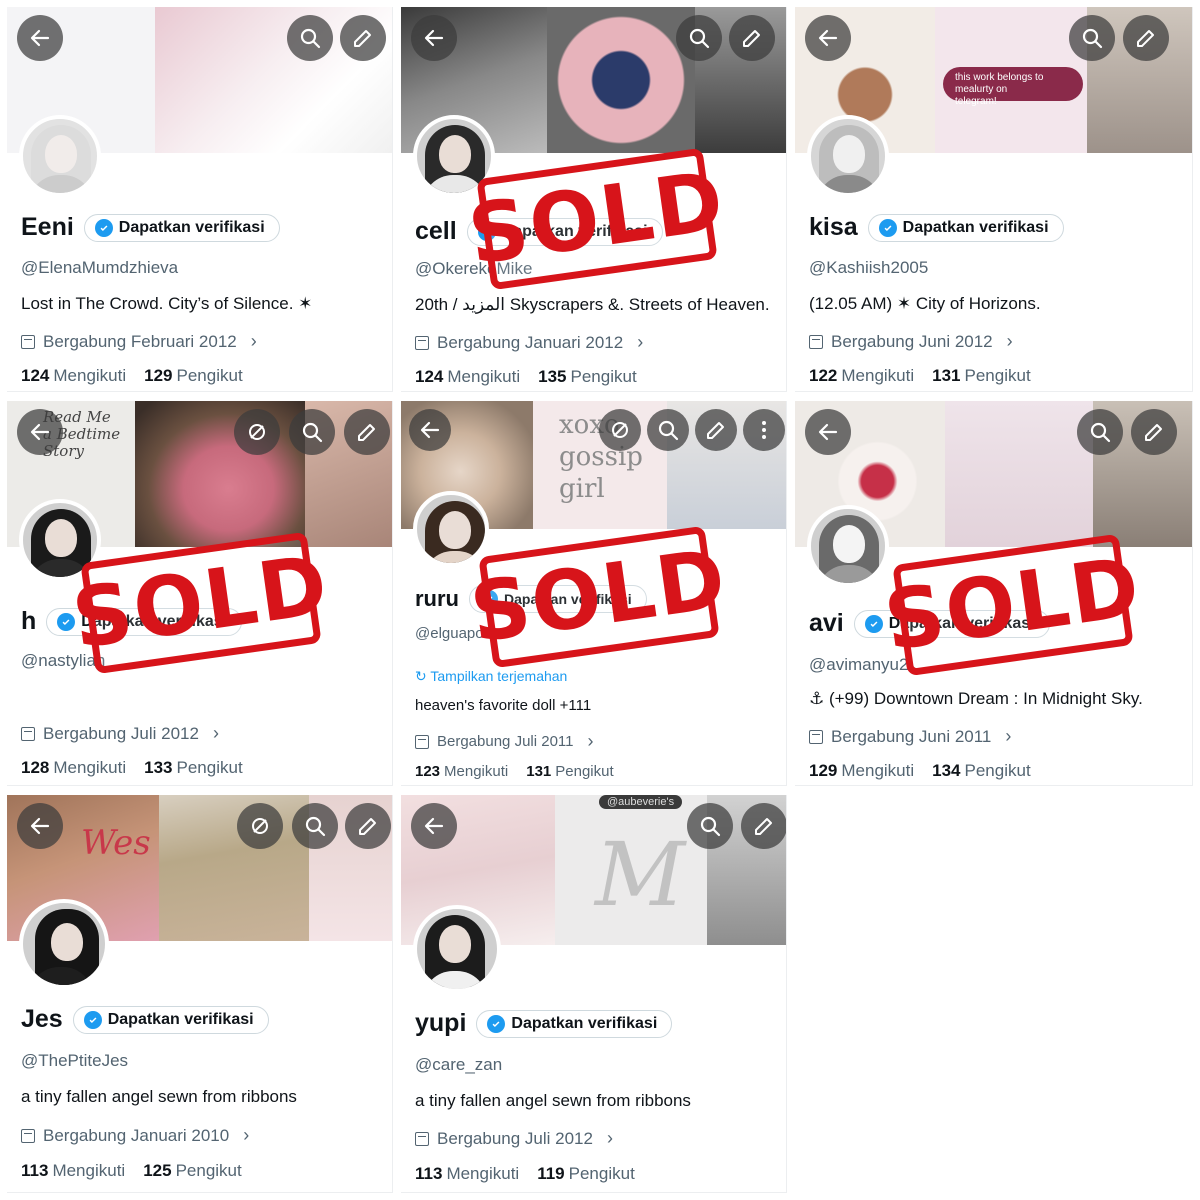 Image resolution: width=1200 pixels, height=1200 pixels. I want to click on handle: @care_zan, so click(459, 1064).